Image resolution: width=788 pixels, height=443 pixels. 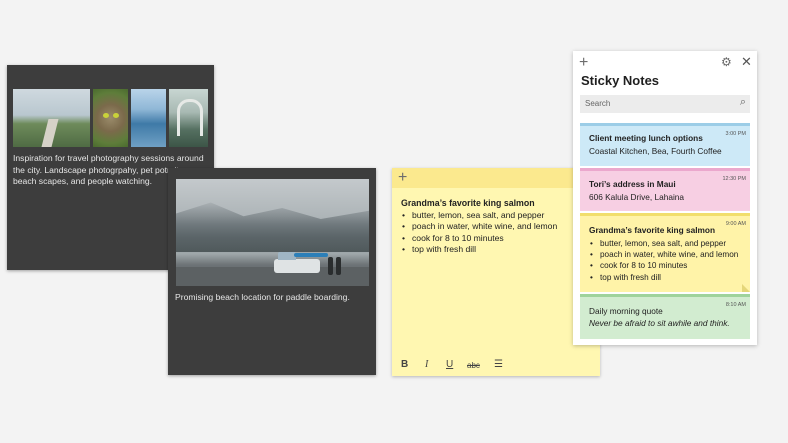 I want to click on italic-button: I, so click(x=426, y=364).